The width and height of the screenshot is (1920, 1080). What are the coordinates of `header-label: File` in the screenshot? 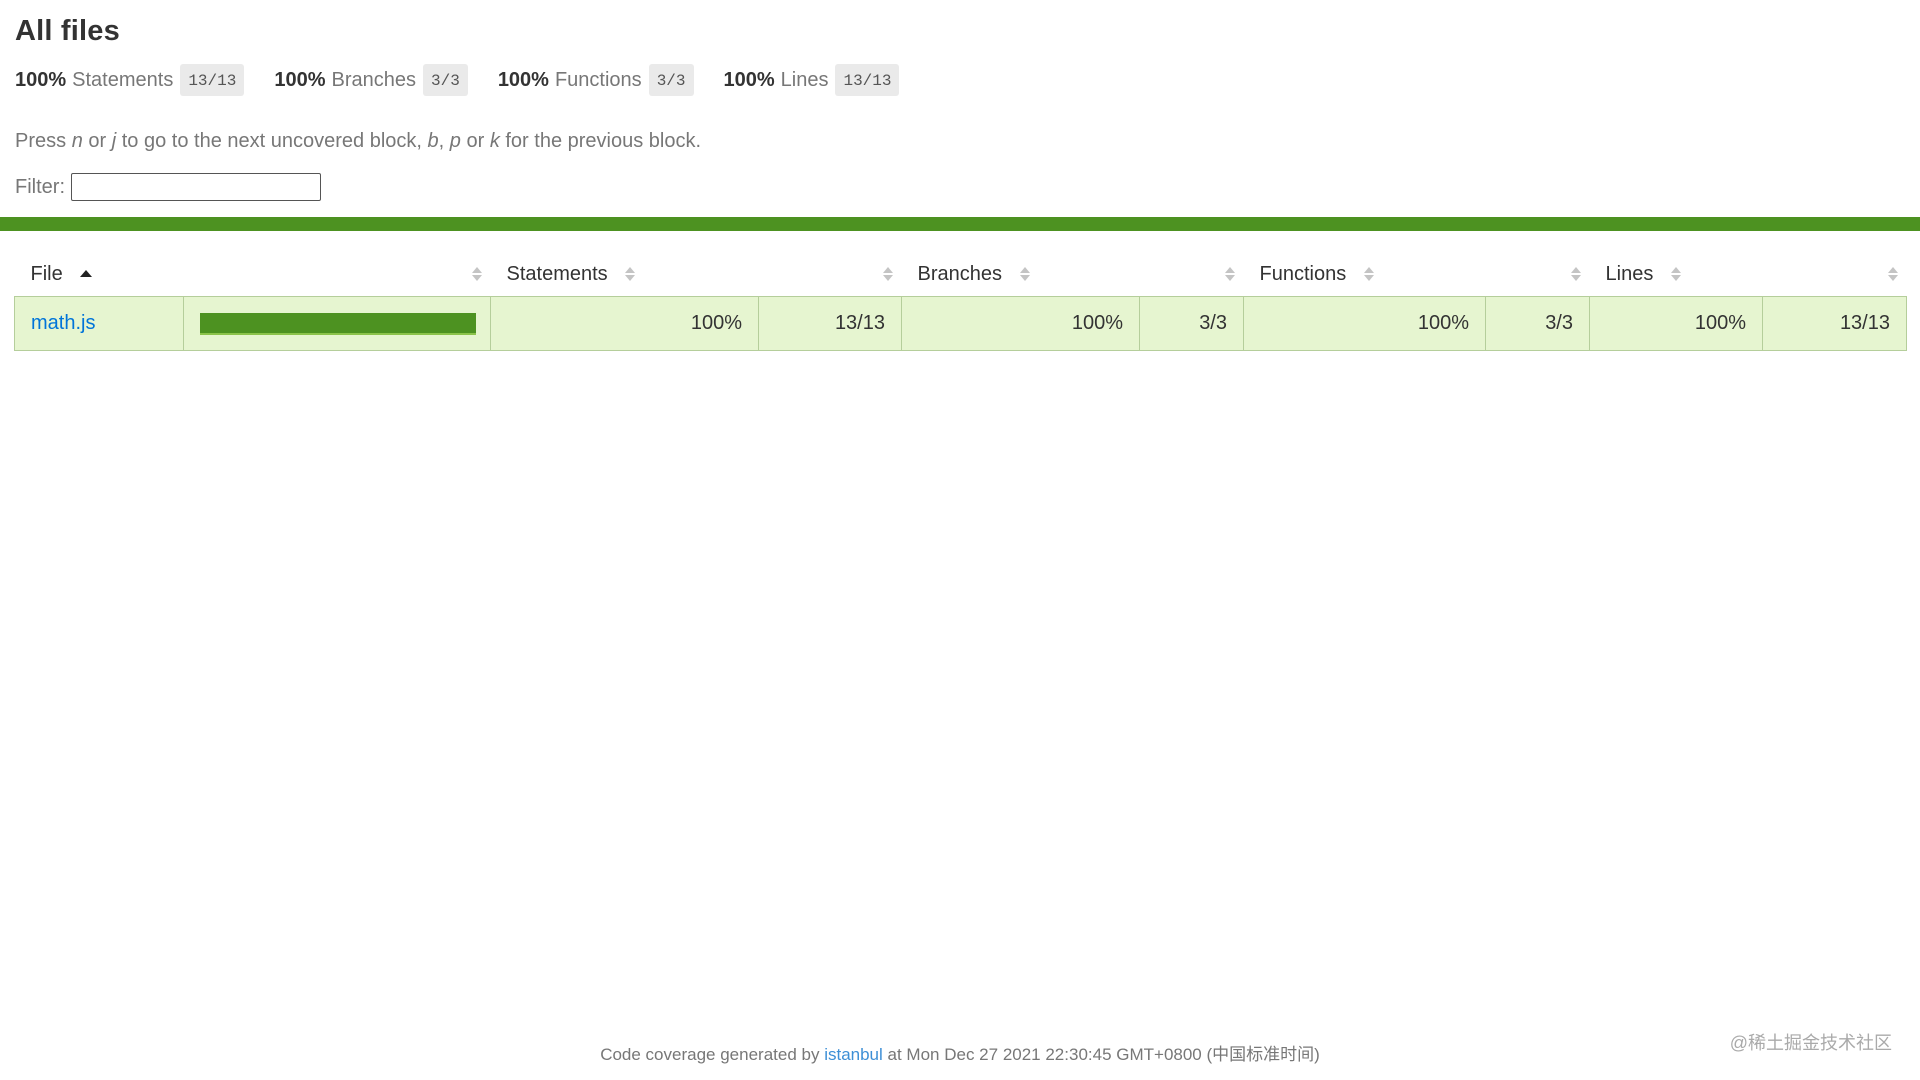 It's located at (46, 273).